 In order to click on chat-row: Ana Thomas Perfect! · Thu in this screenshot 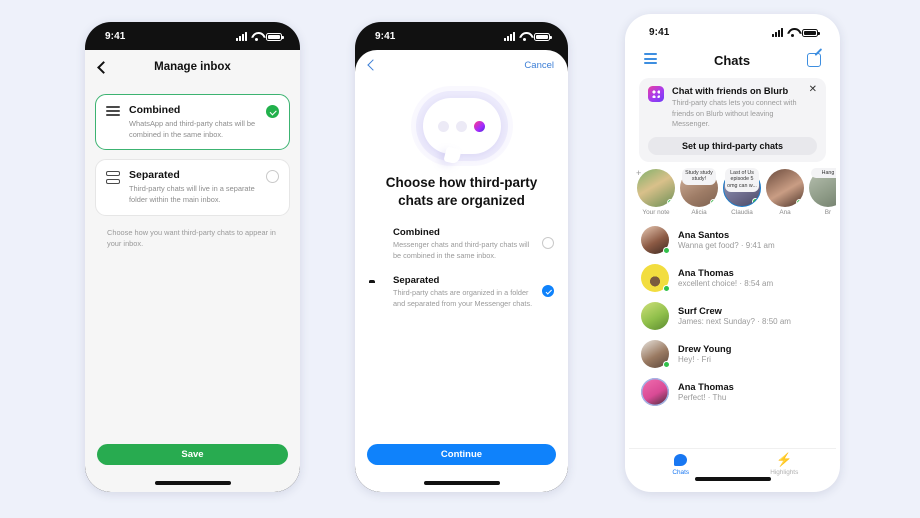, I will do `click(732, 392)`.